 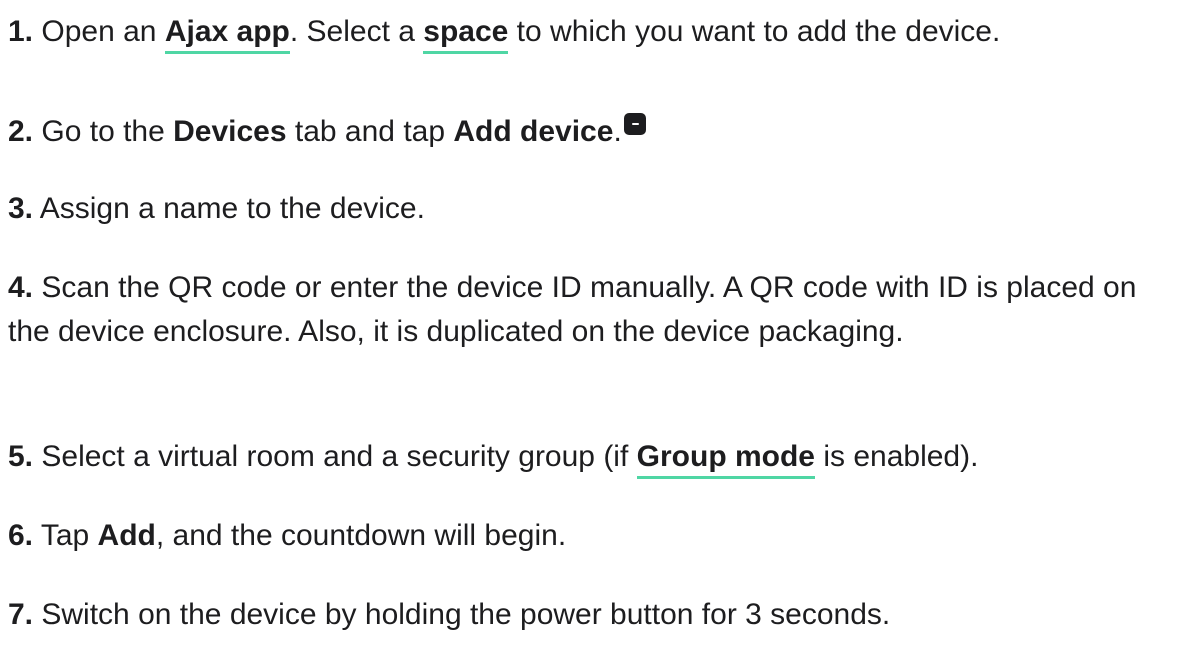 I want to click on space-link: space, so click(x=466, y=34).